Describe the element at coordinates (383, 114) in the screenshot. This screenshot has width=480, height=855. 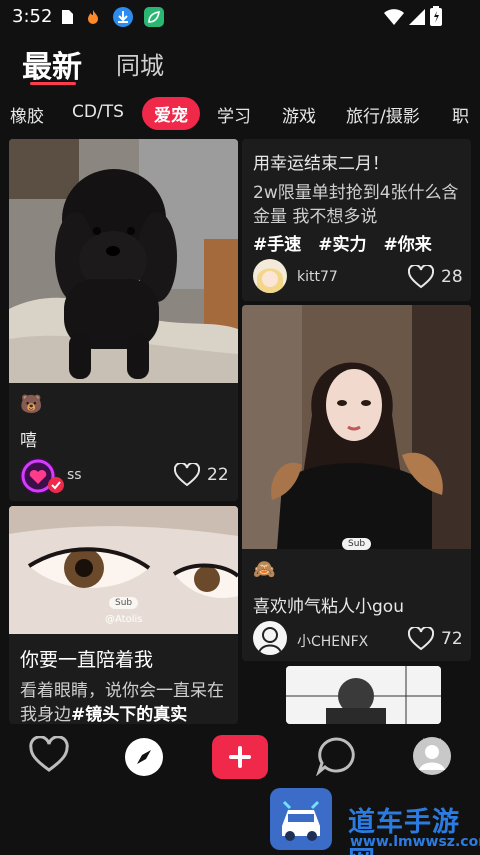
I see `category-travel-photo: 旅行/摄影` at that location.